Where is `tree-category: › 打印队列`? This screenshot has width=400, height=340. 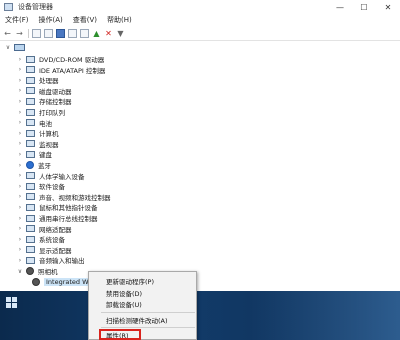 tree-category: › 打印队列 is located at coordinates (40, 112).